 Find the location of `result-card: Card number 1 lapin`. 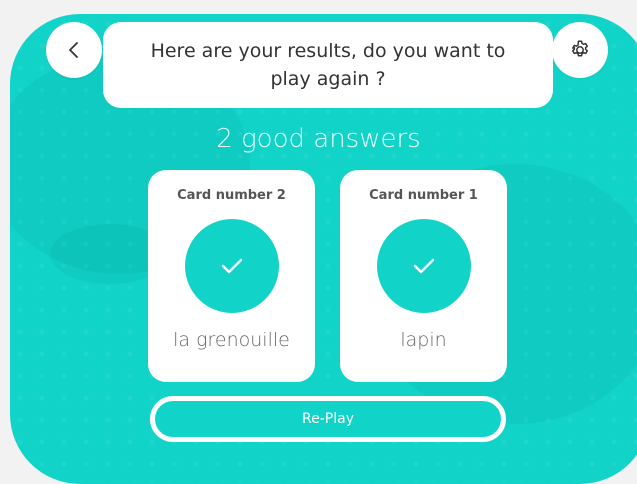

result-card: Card number 1 lapin is located at coordinates (423, 276).